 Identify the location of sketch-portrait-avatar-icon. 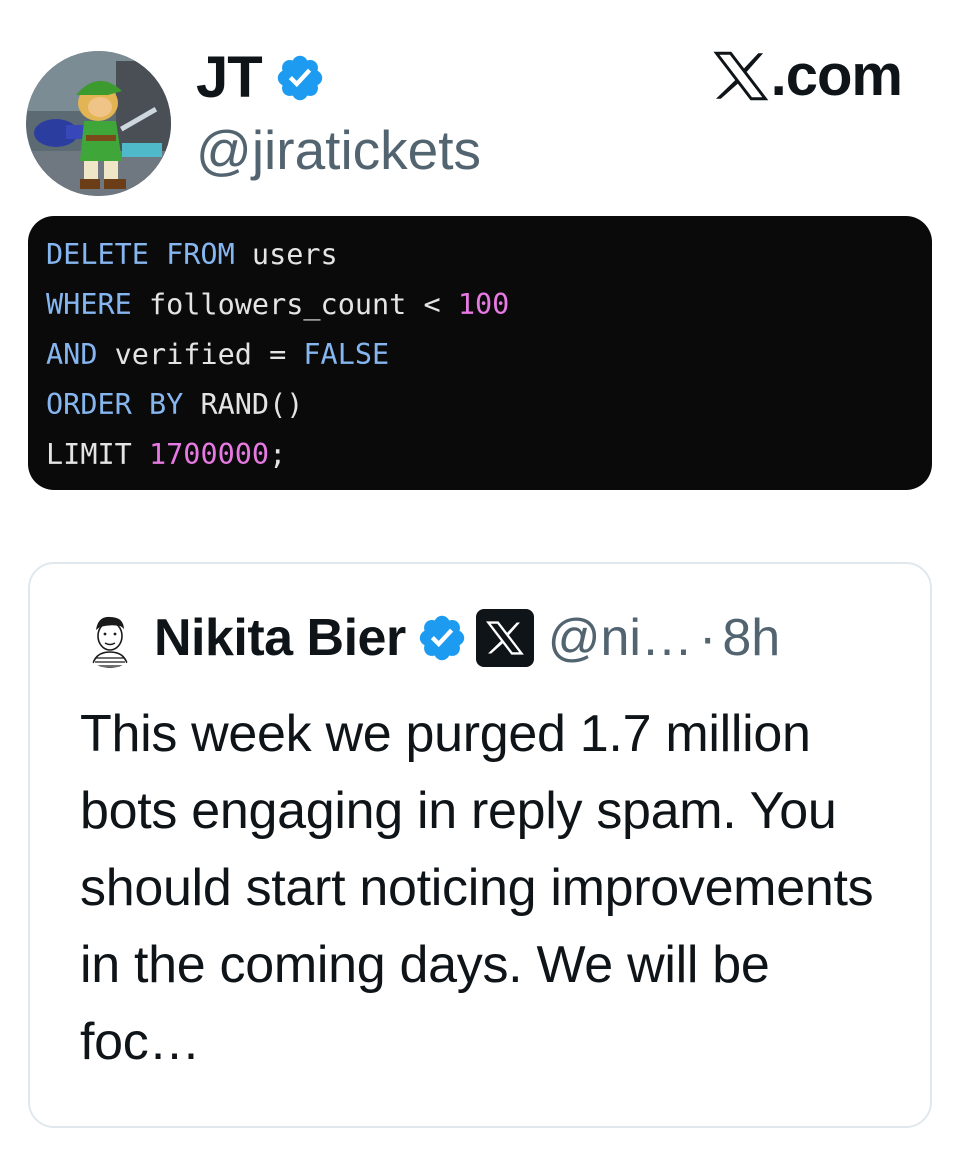
(110, 638).